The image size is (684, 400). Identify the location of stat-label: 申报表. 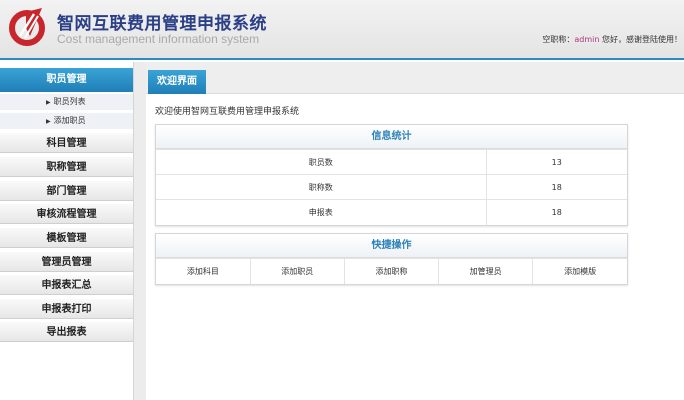
(321, 212).